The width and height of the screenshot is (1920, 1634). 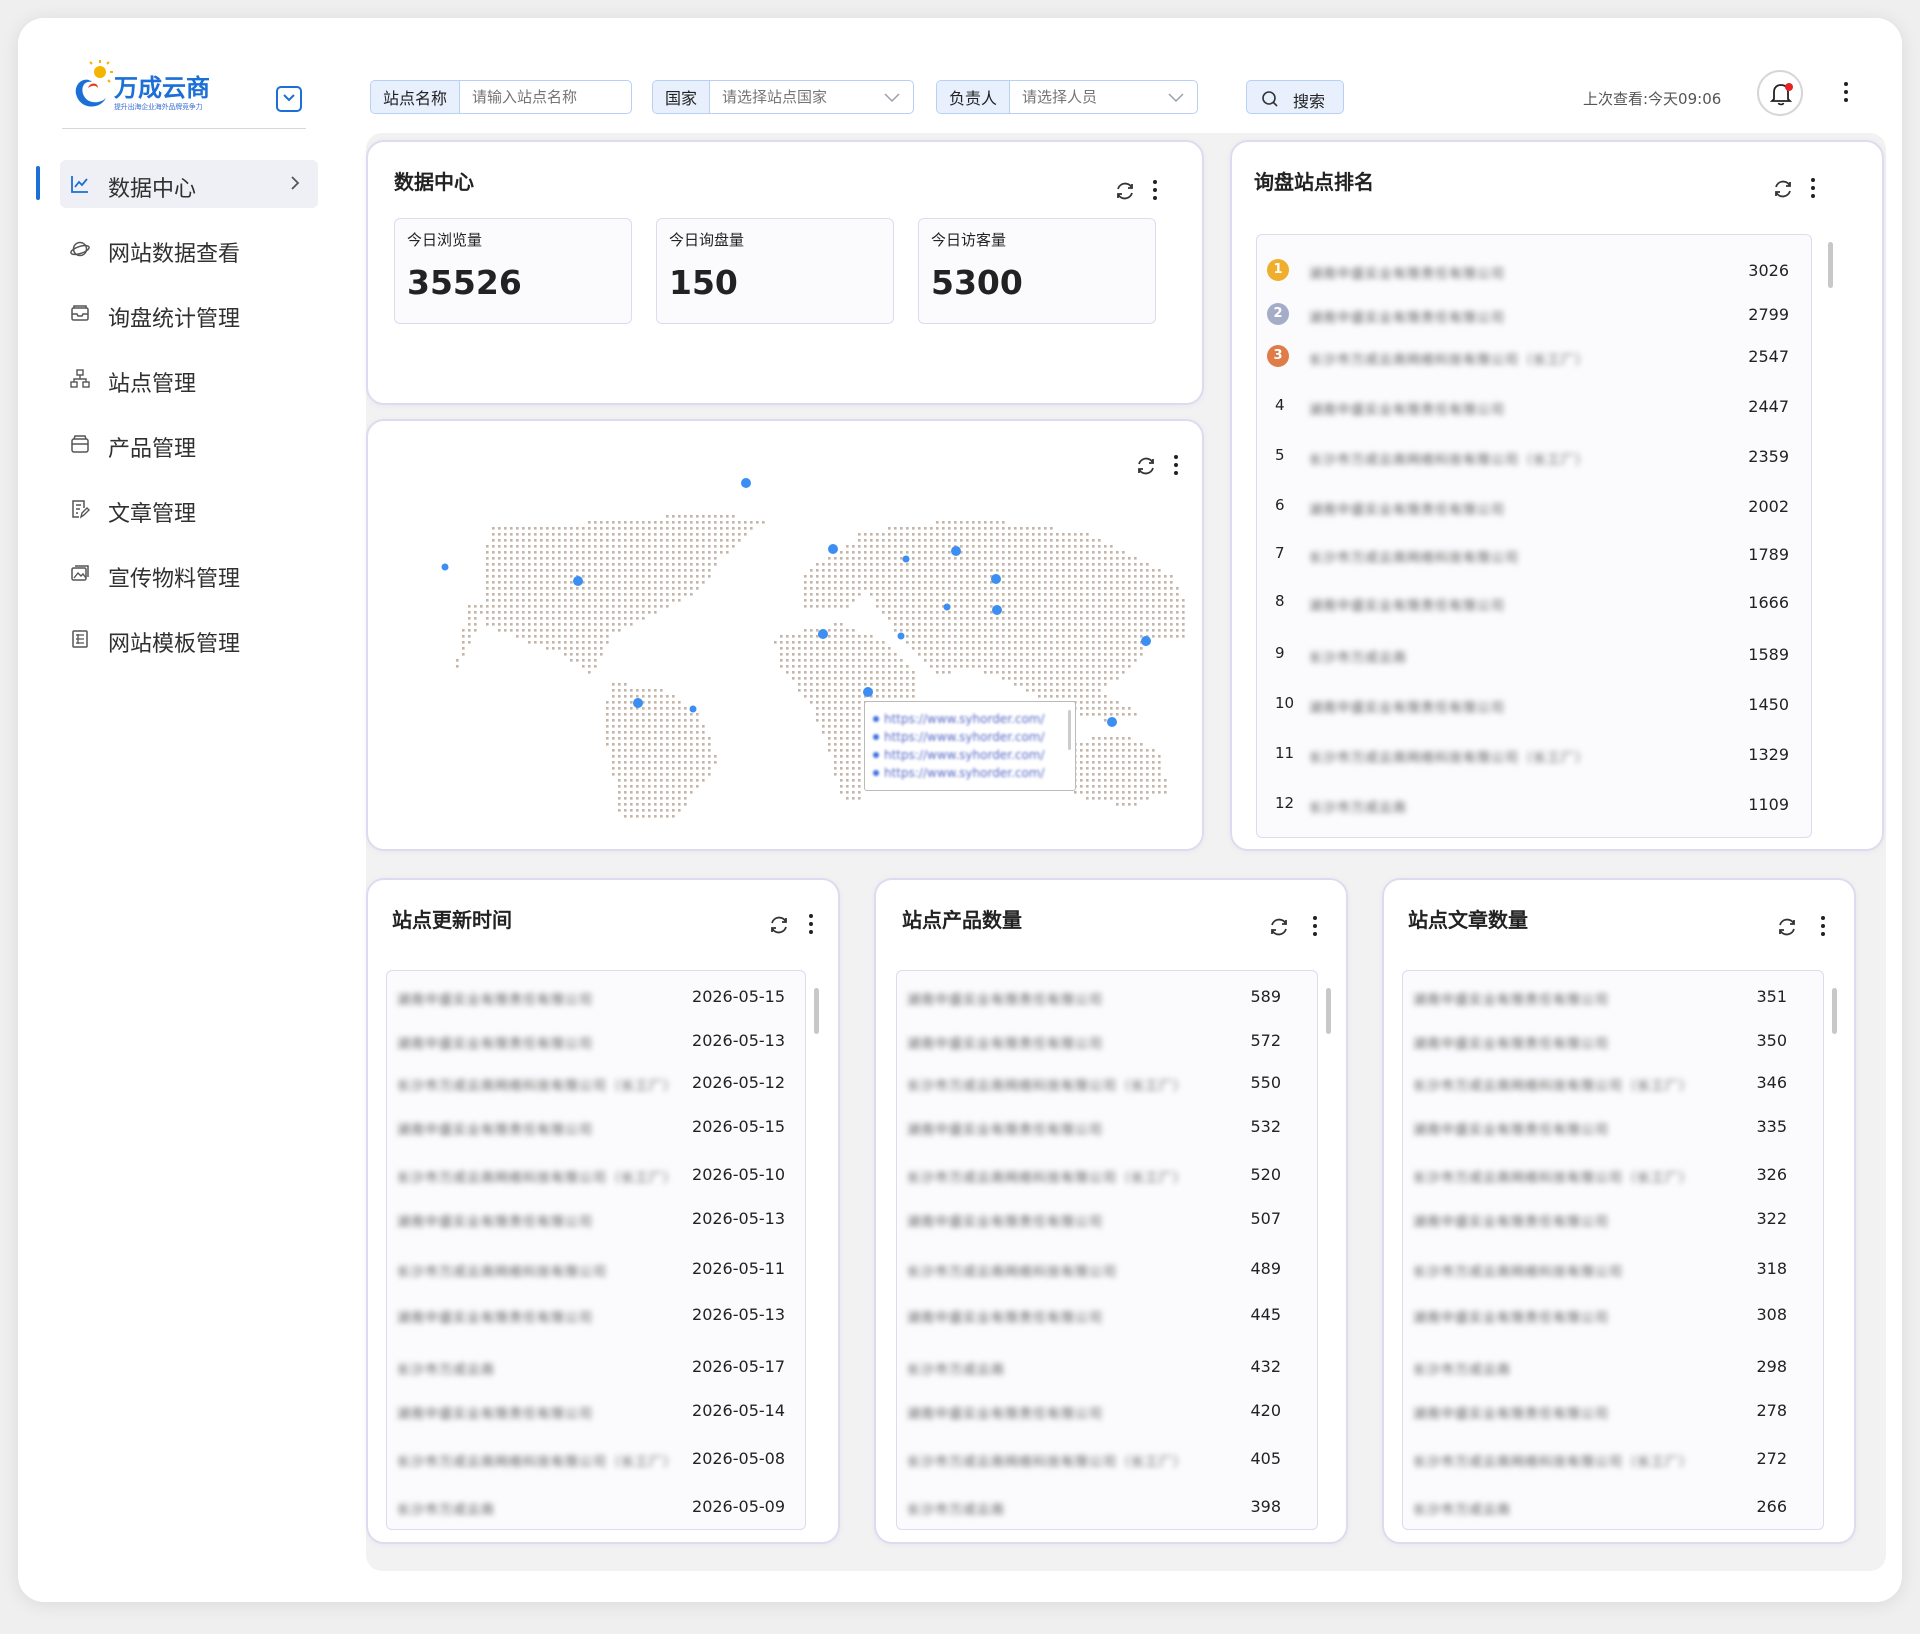 I want to click on list-item: 长沙市万成云商 298, so click(x=1613, y=1367).